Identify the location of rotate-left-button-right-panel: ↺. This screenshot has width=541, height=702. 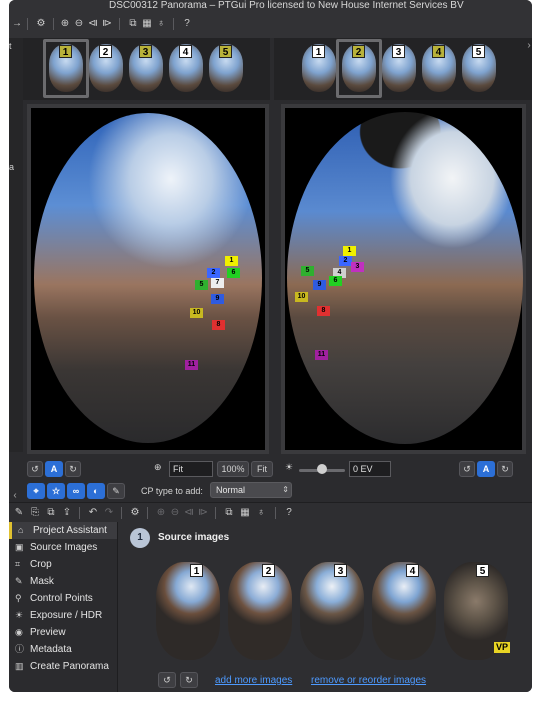
(467, 469).